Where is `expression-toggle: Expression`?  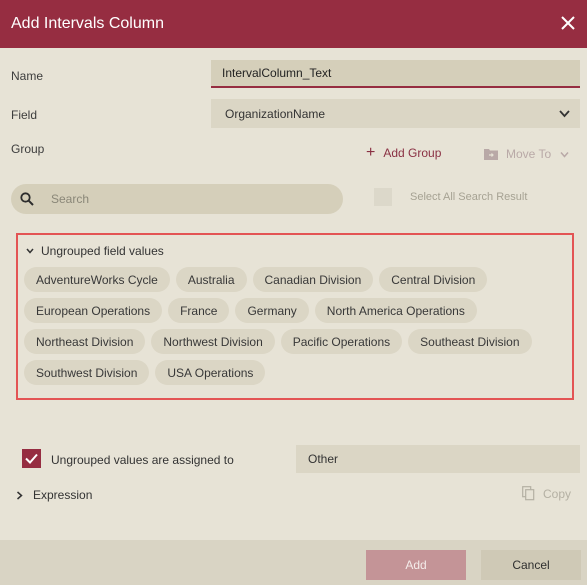 expression-toggle: Expression is located at coordinates (54, 495).